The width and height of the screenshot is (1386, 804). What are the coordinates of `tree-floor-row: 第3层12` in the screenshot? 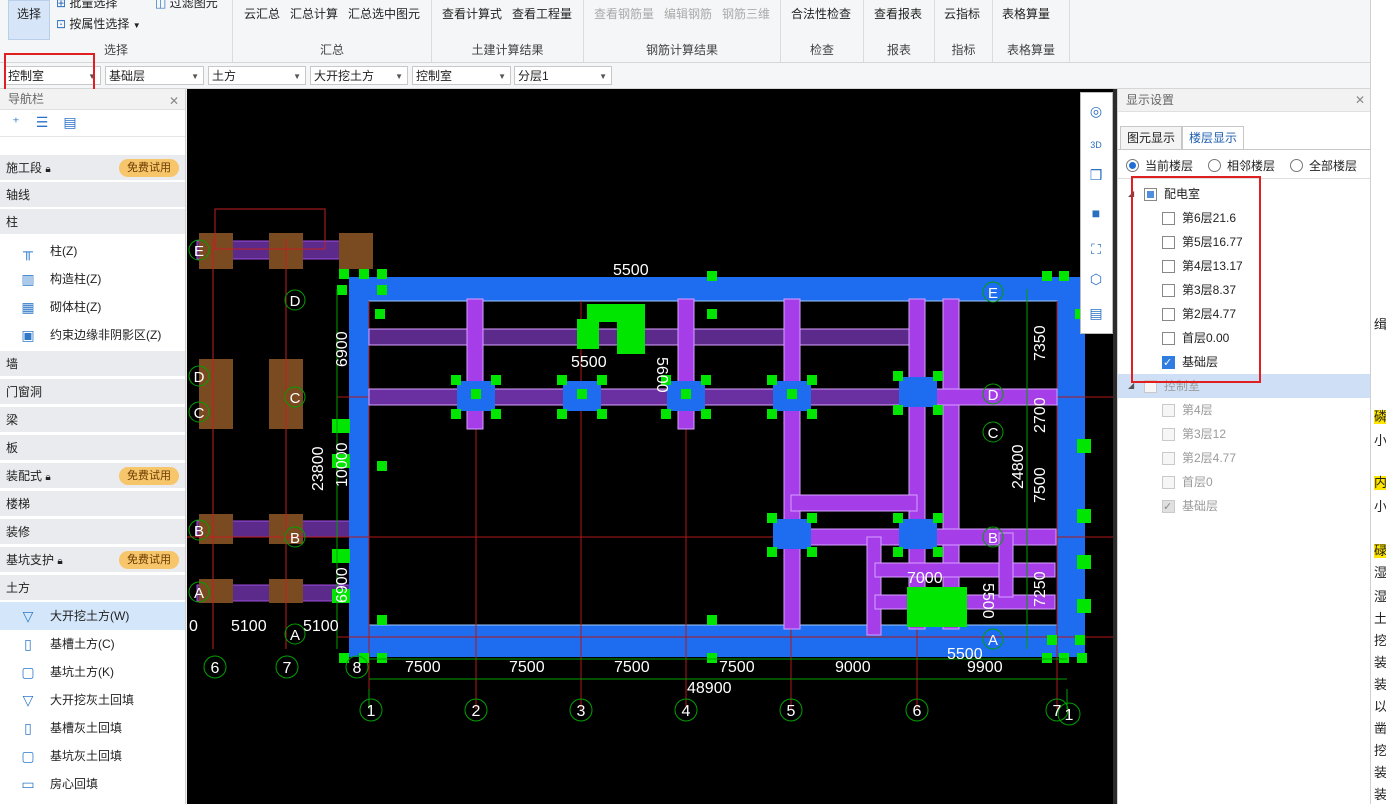 It's located at (1244, 434).